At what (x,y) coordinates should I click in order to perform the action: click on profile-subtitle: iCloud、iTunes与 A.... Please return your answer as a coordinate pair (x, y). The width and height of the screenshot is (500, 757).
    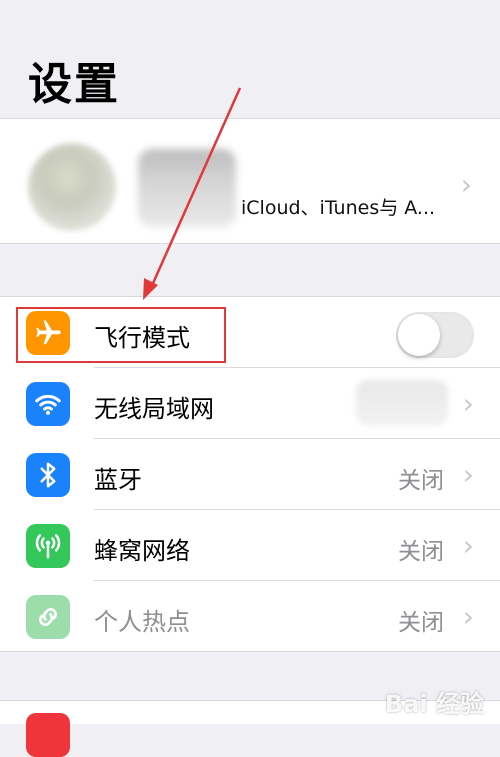
    Looking at the image, I should click on (338, 208).